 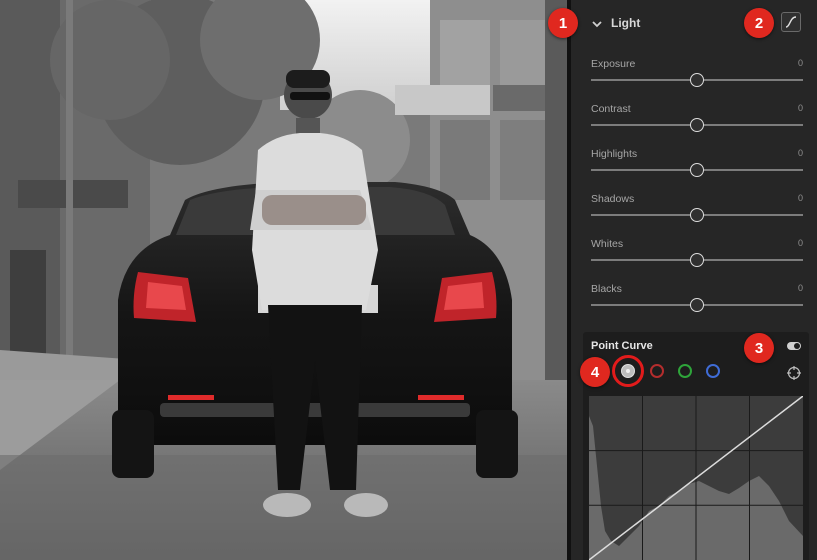 I want to click on callout-badge-1: 1, so click(x=563, y=23).